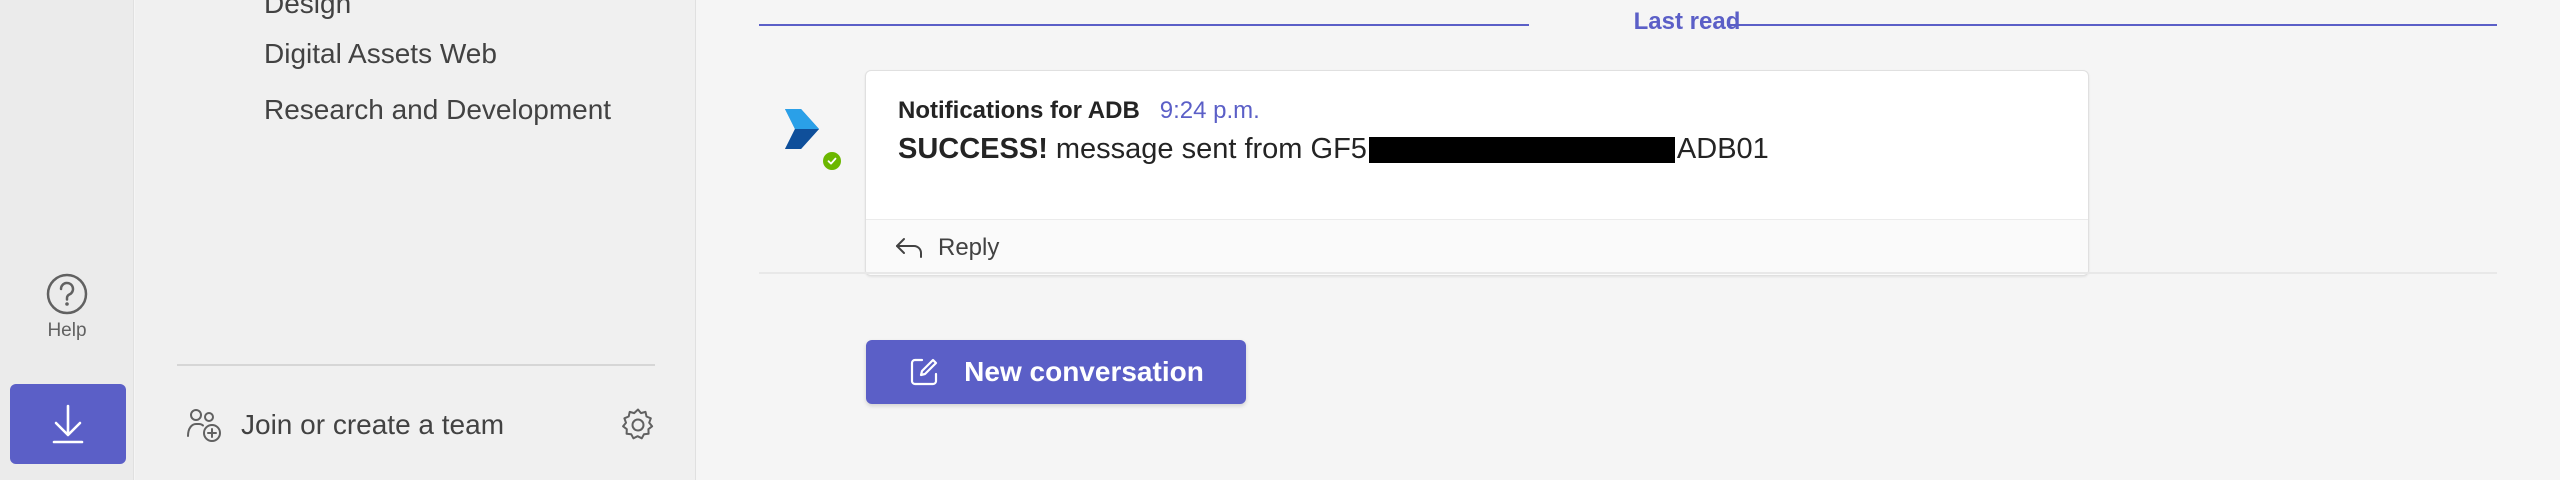  What do you see at coordinates (1084, 371) in the screenshot?
I see `new-conversation-label: New conversation` at bounding box center [1084, 371].